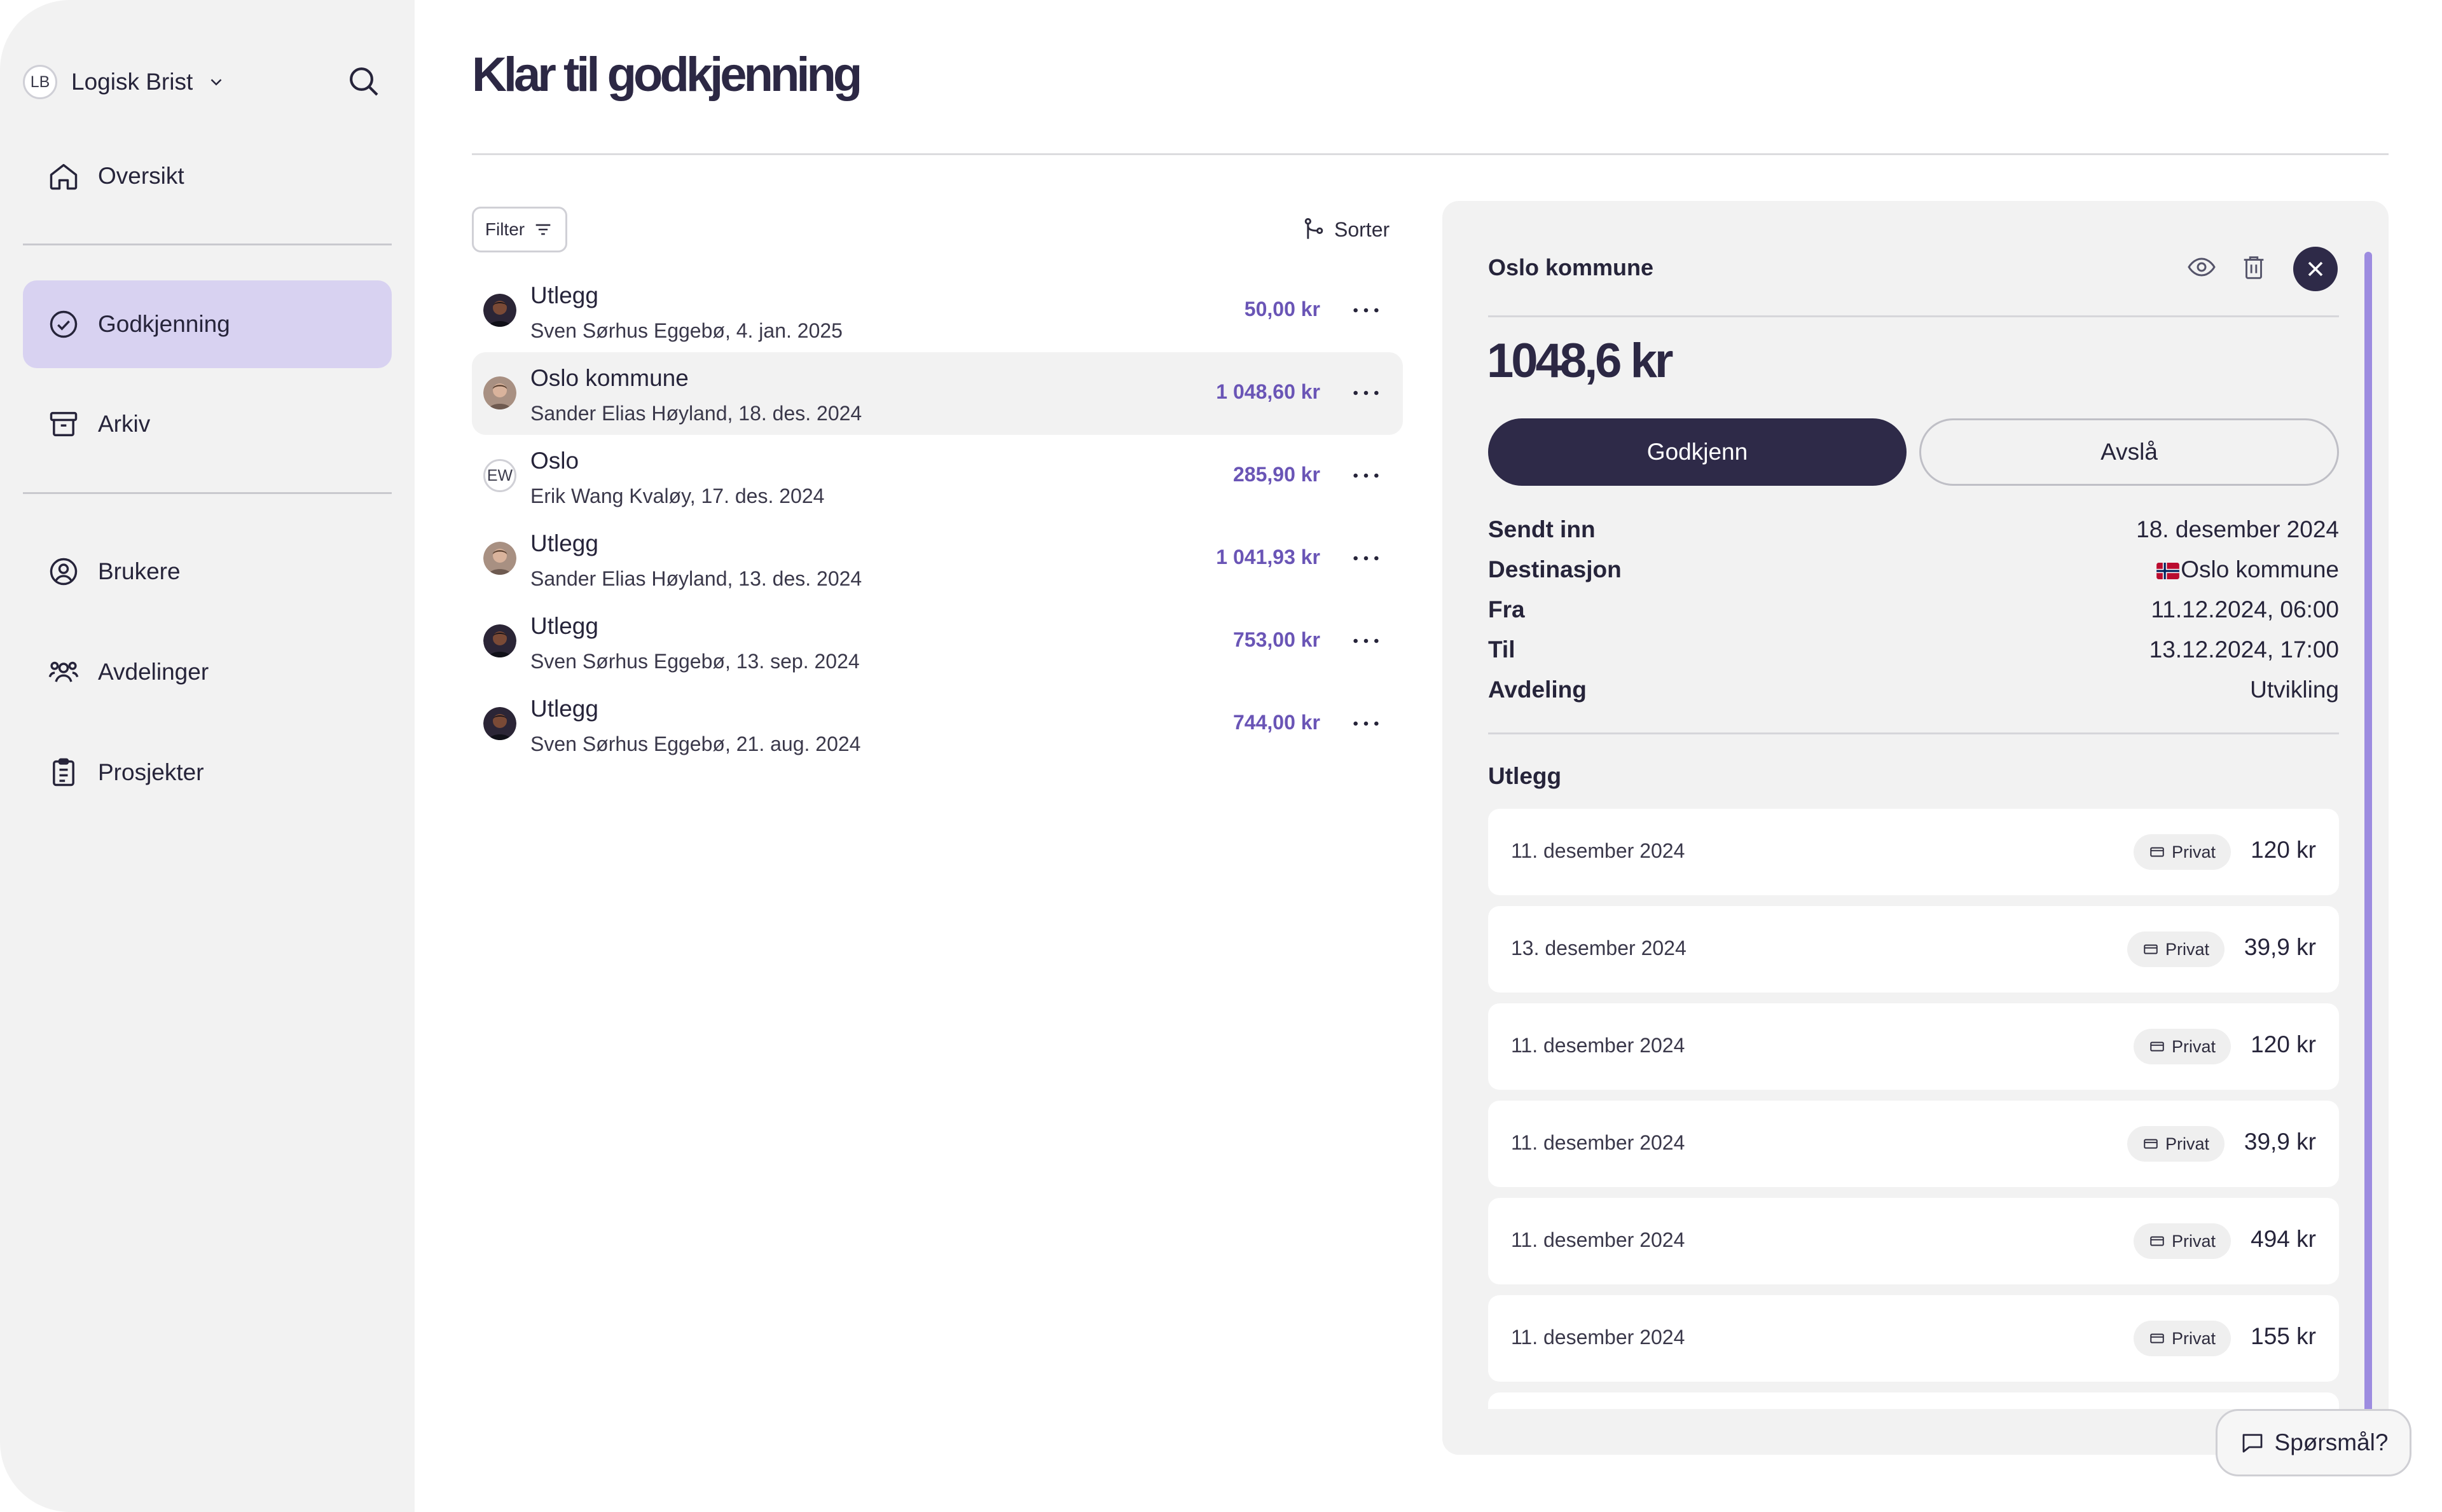 Image resolution: width=2442 pixels, height=1512 pixels. What do you see at coordinates (40, 82) in the screenshot?
I see `org-avatar: LB` at bounding box center [40, 82].